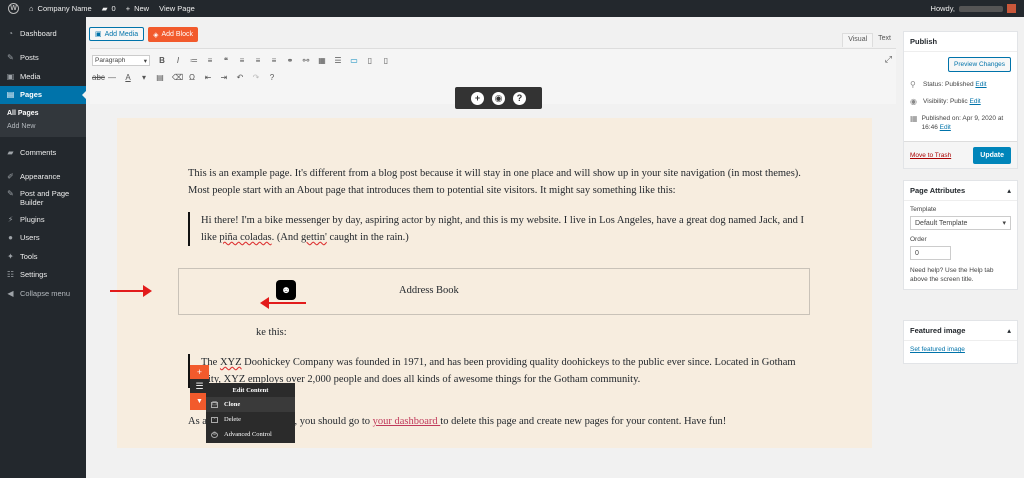  I want to click on chevron-down-icon: ▼, so click(199, 401).